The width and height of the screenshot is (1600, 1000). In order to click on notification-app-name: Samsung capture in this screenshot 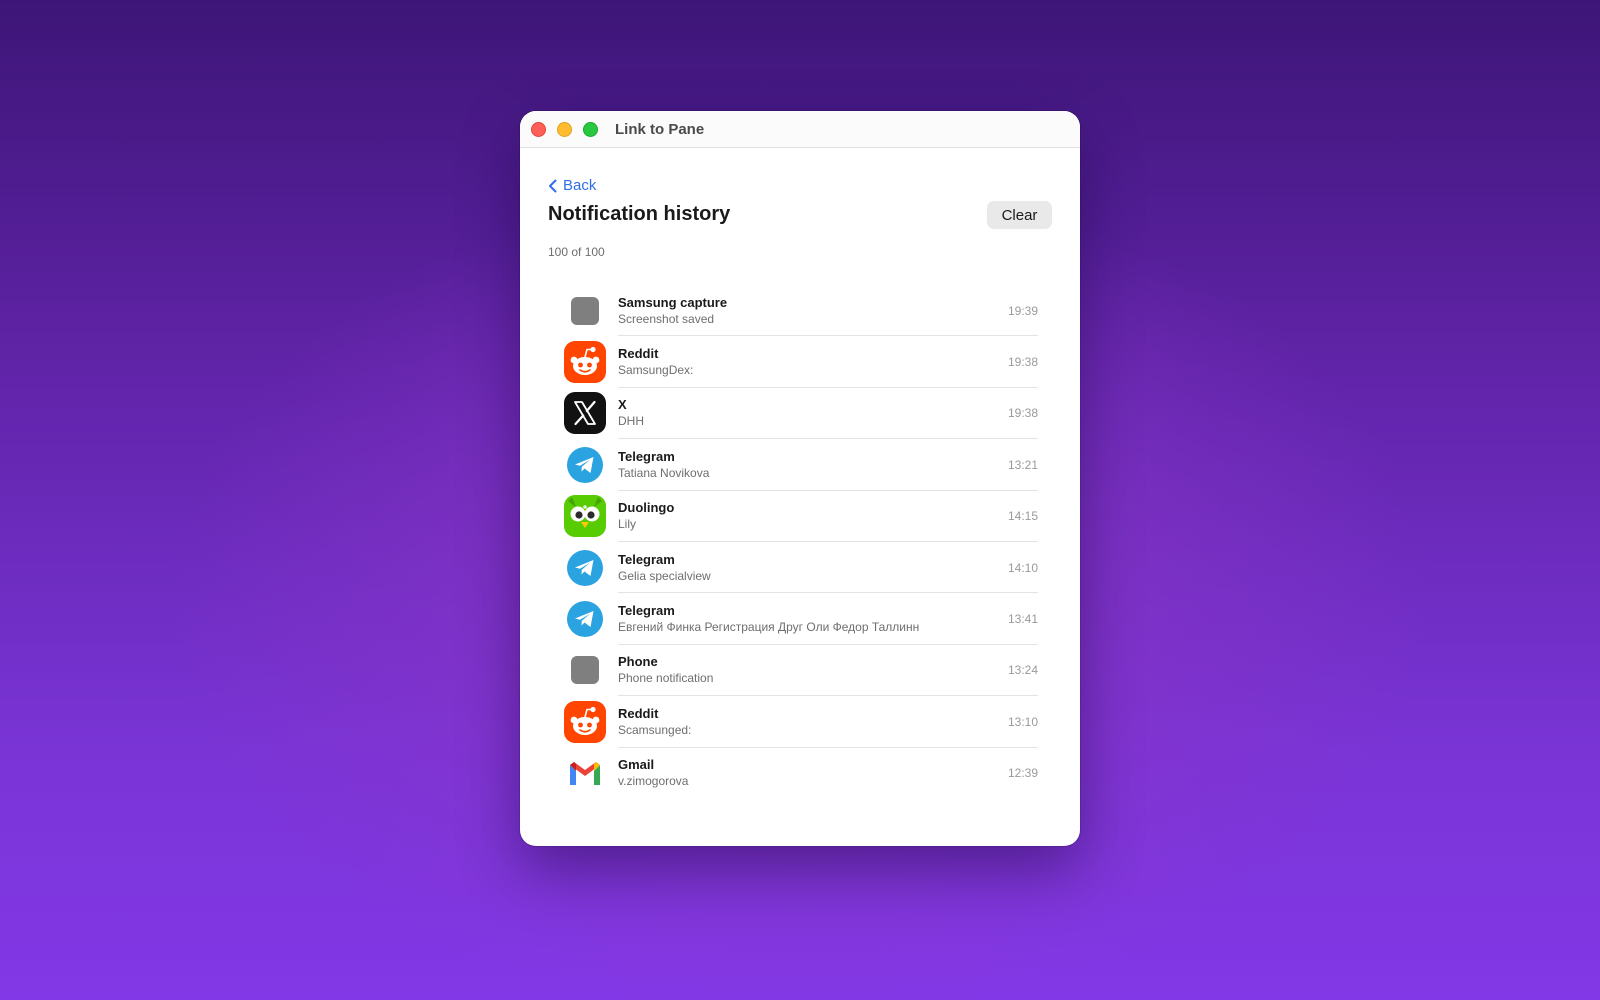, I will do `click(673, 302)`.